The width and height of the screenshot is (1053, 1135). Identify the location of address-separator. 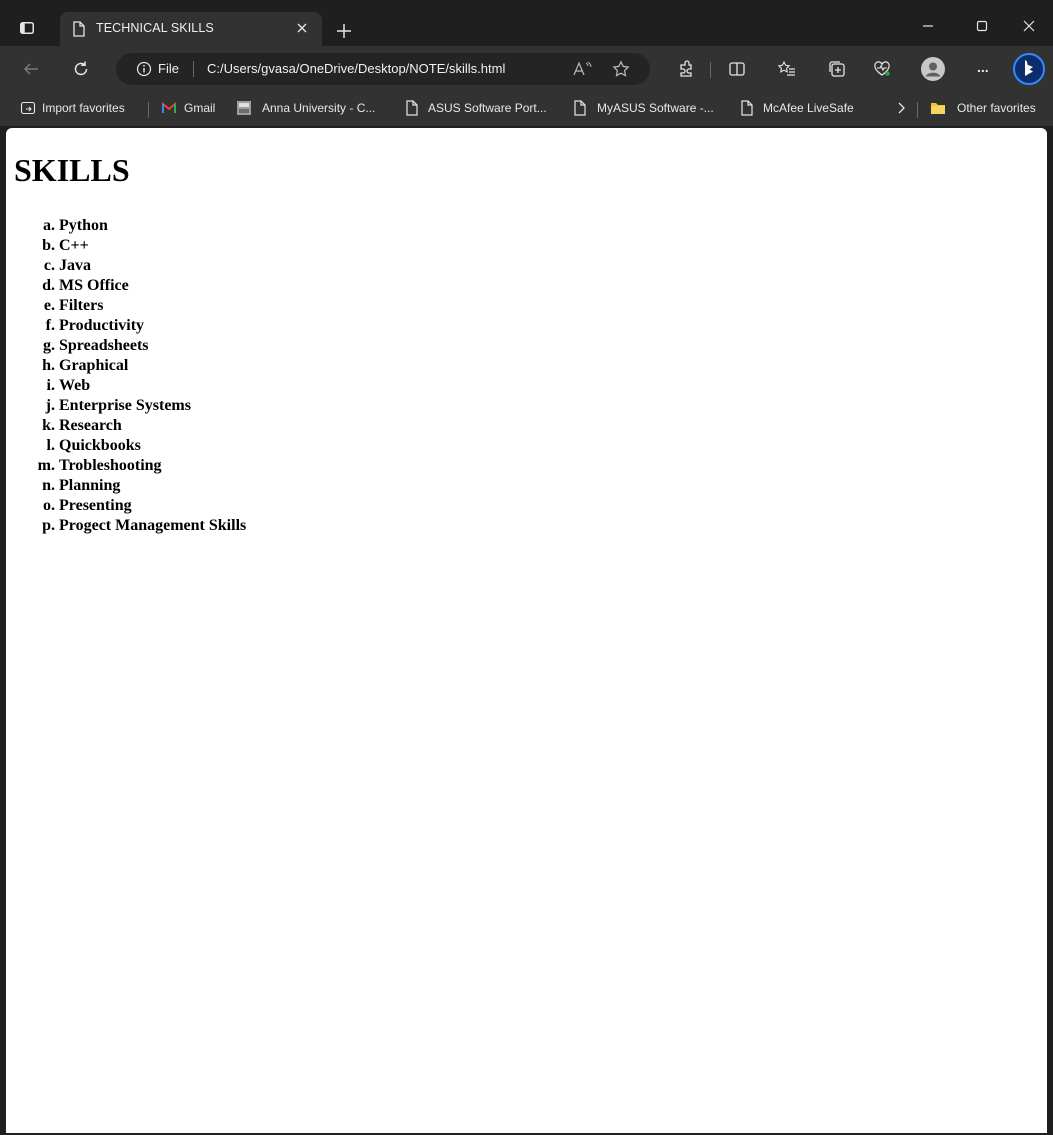
(193, 69).